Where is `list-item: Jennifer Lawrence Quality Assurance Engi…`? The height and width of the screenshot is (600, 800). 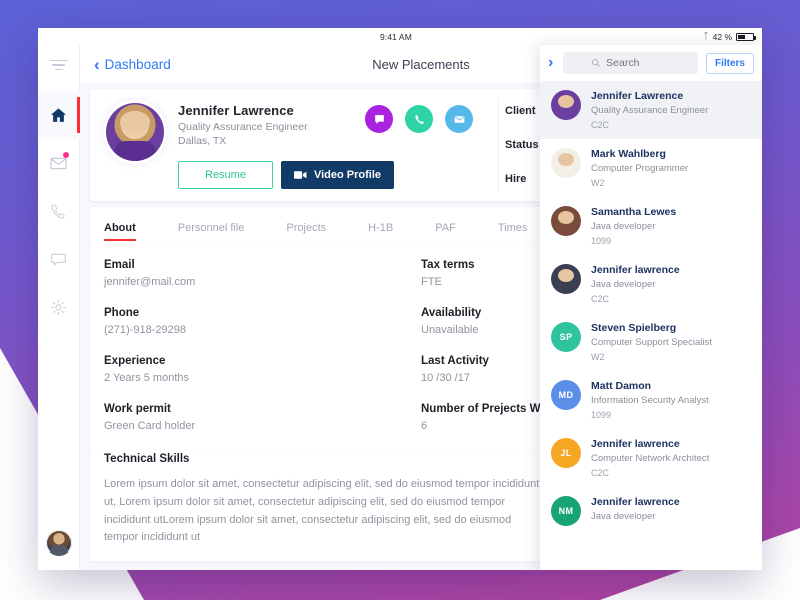
list-item: Jennifer Lawrence Quality Assurance Engi… is located at coordinates (651, 110).